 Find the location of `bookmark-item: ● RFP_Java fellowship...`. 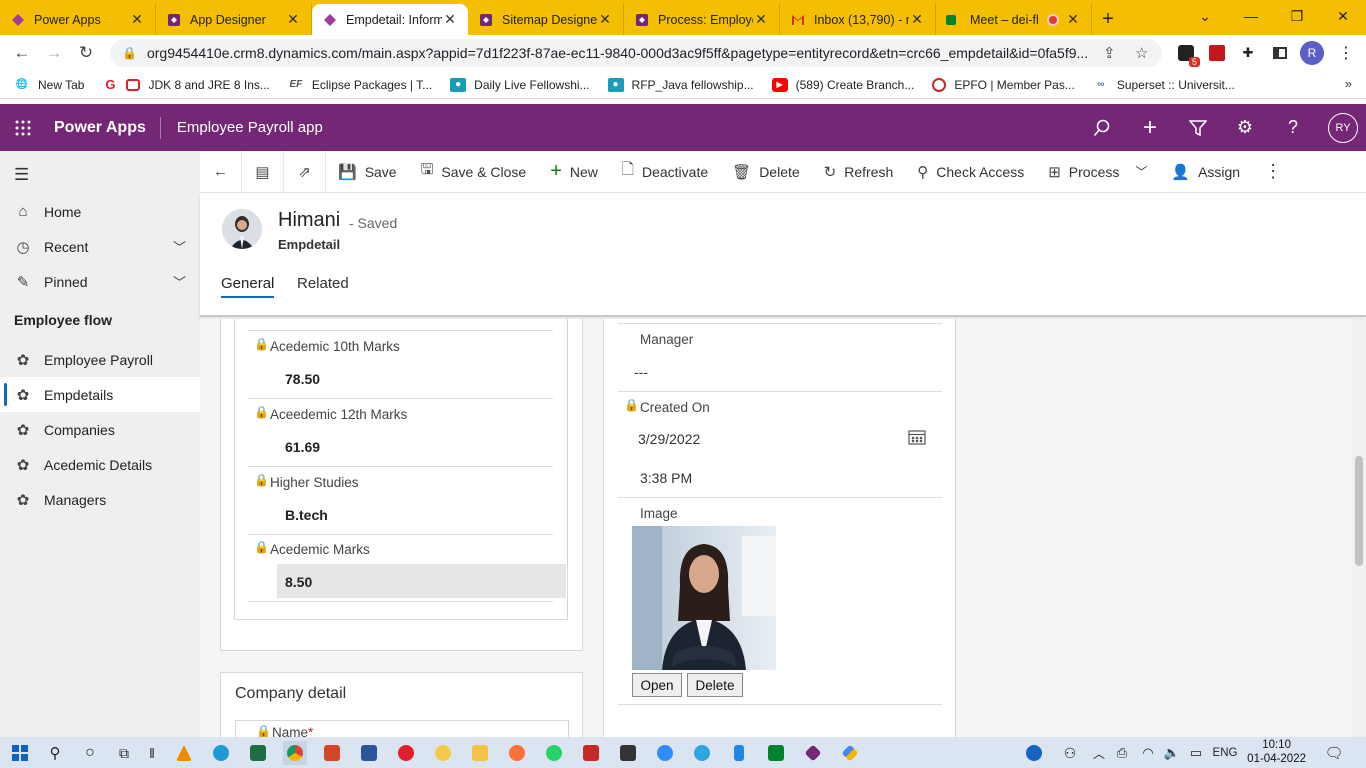

bookmark-item: ● RFP_Java fellowship... is located at coordinates (680, 84).